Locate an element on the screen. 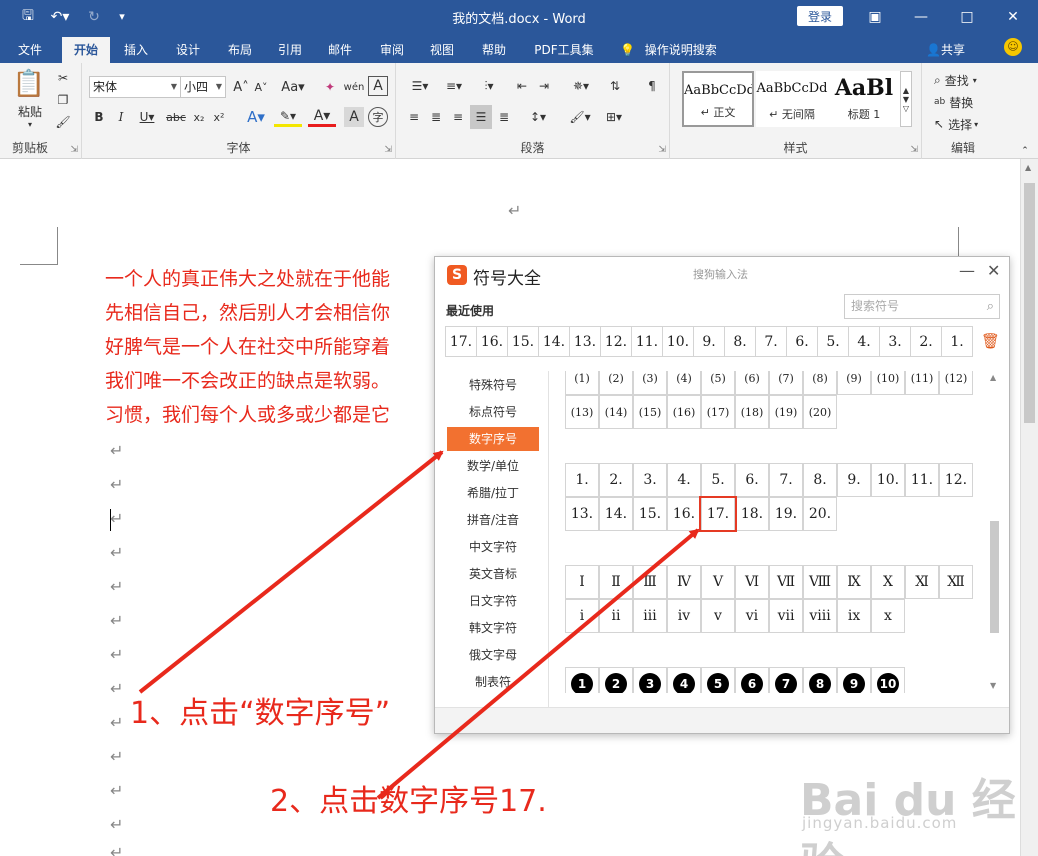 The height and width of the screenshot is (856, 1038). symbol-cell: 2 is located at coordinates (616, 680).